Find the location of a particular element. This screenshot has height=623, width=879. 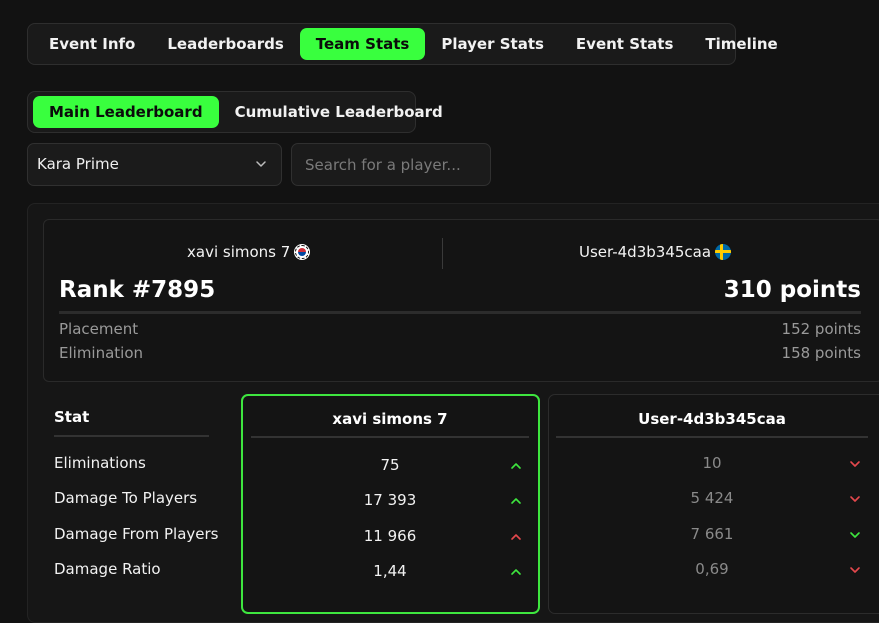

player1-column-header: xavi simons 7 is located at coordinates (390, 419).